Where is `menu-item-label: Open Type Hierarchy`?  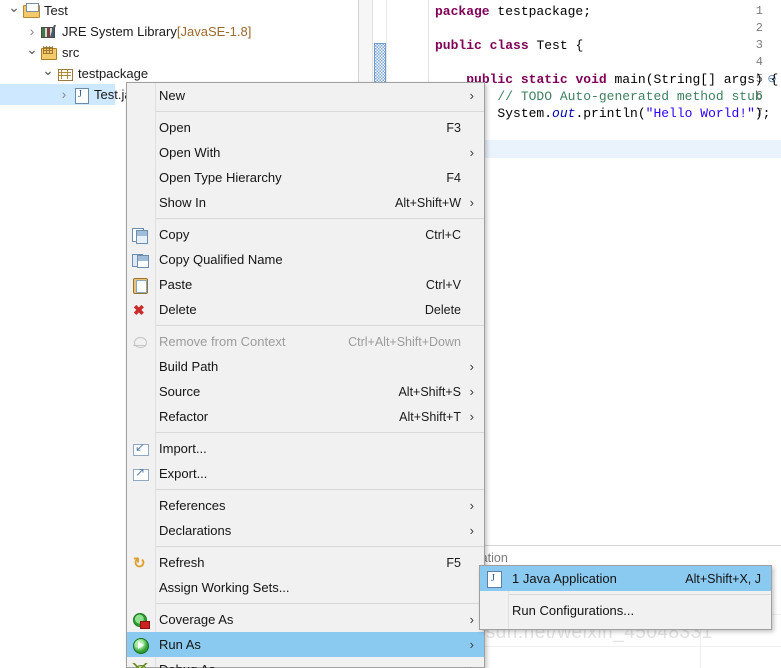 menu-item-label: Open Type Hierarchy is located at coordinates (220, 177).